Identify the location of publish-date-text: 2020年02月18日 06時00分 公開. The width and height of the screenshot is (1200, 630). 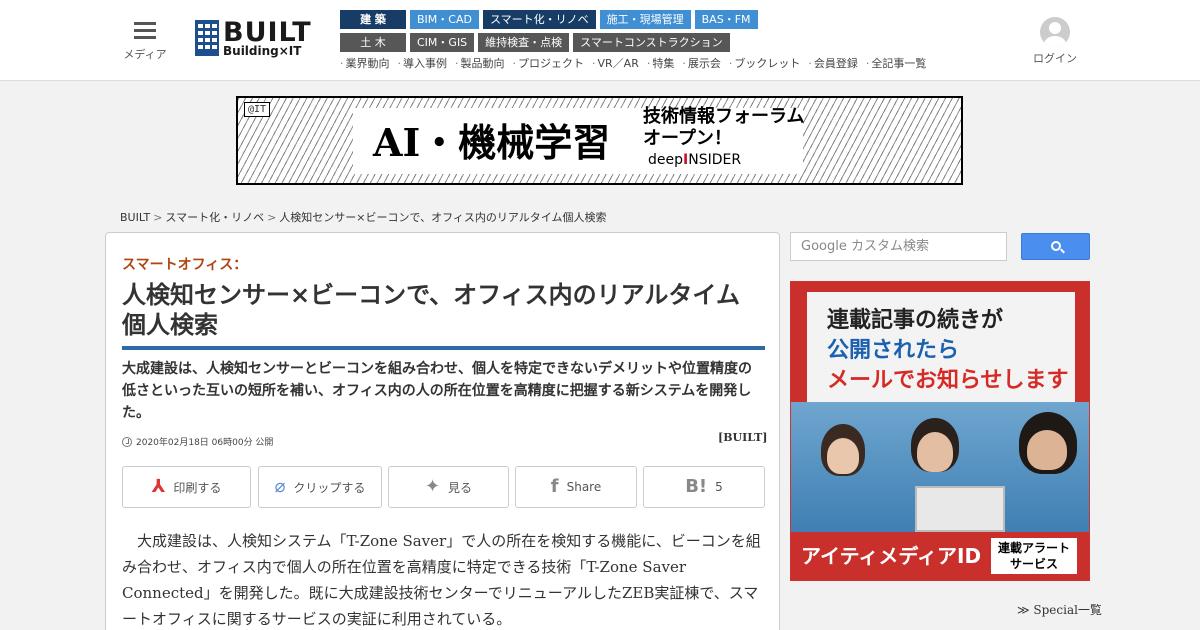
(205, 443).